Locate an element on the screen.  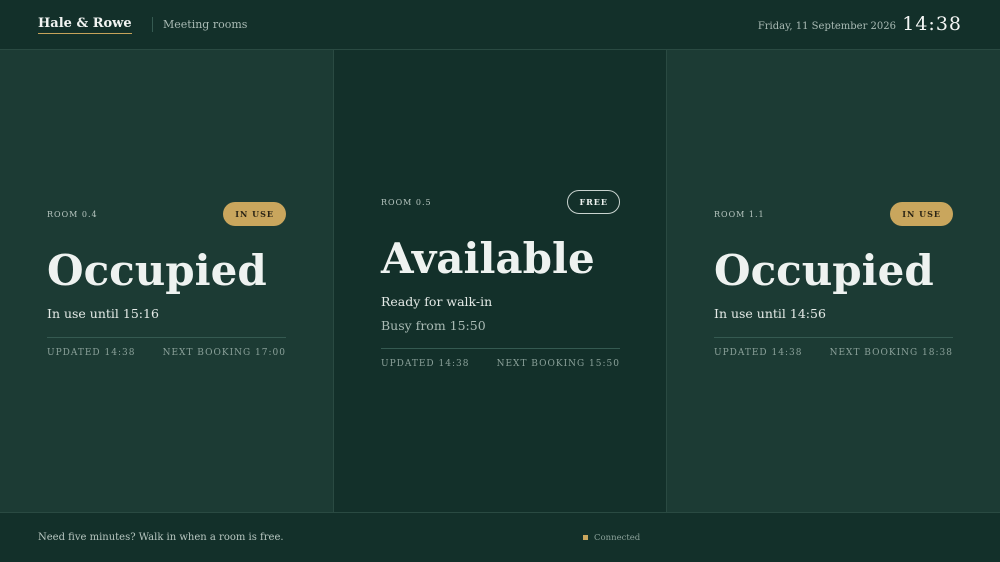
room-code: ROOM 1.1 is located at coordinates (739, 214).